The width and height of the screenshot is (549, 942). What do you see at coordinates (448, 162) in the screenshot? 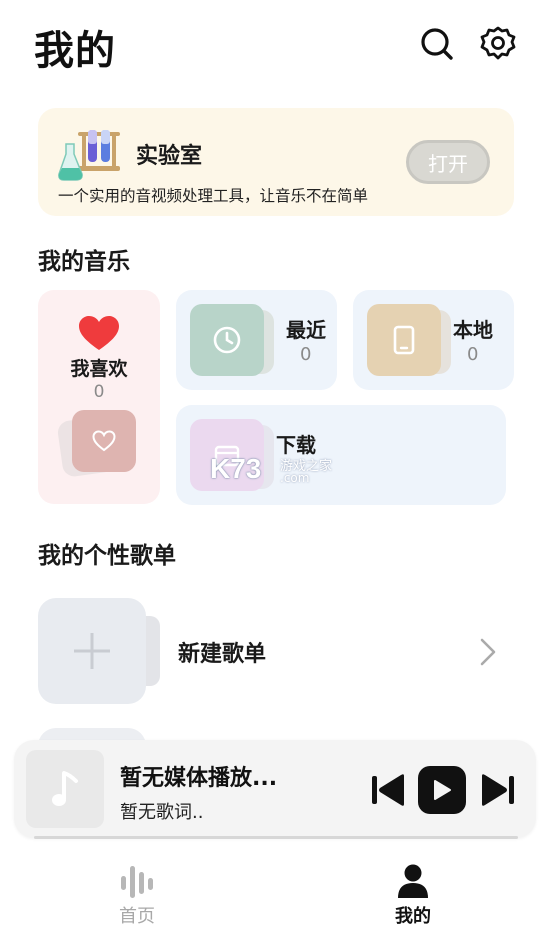
I see `lab-open-button: 打开` at bounding box center [448, 162].